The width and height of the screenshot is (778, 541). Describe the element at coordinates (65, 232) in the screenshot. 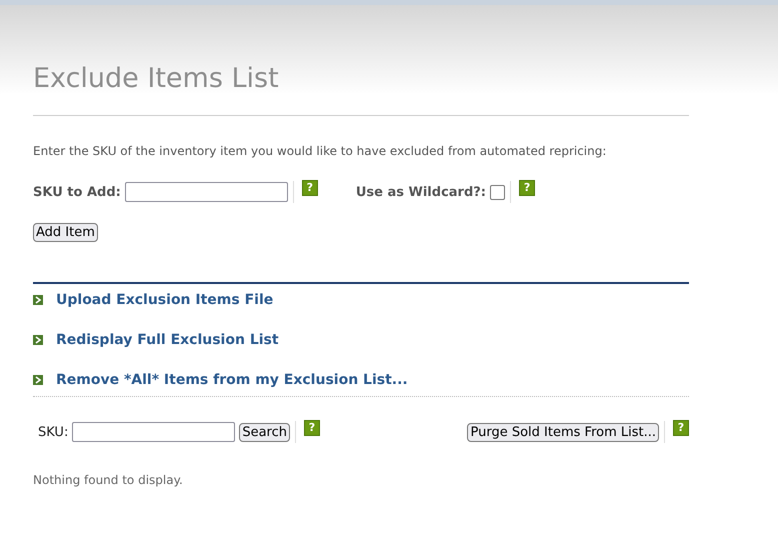

I see `add-item-button: Add Item` at that location.